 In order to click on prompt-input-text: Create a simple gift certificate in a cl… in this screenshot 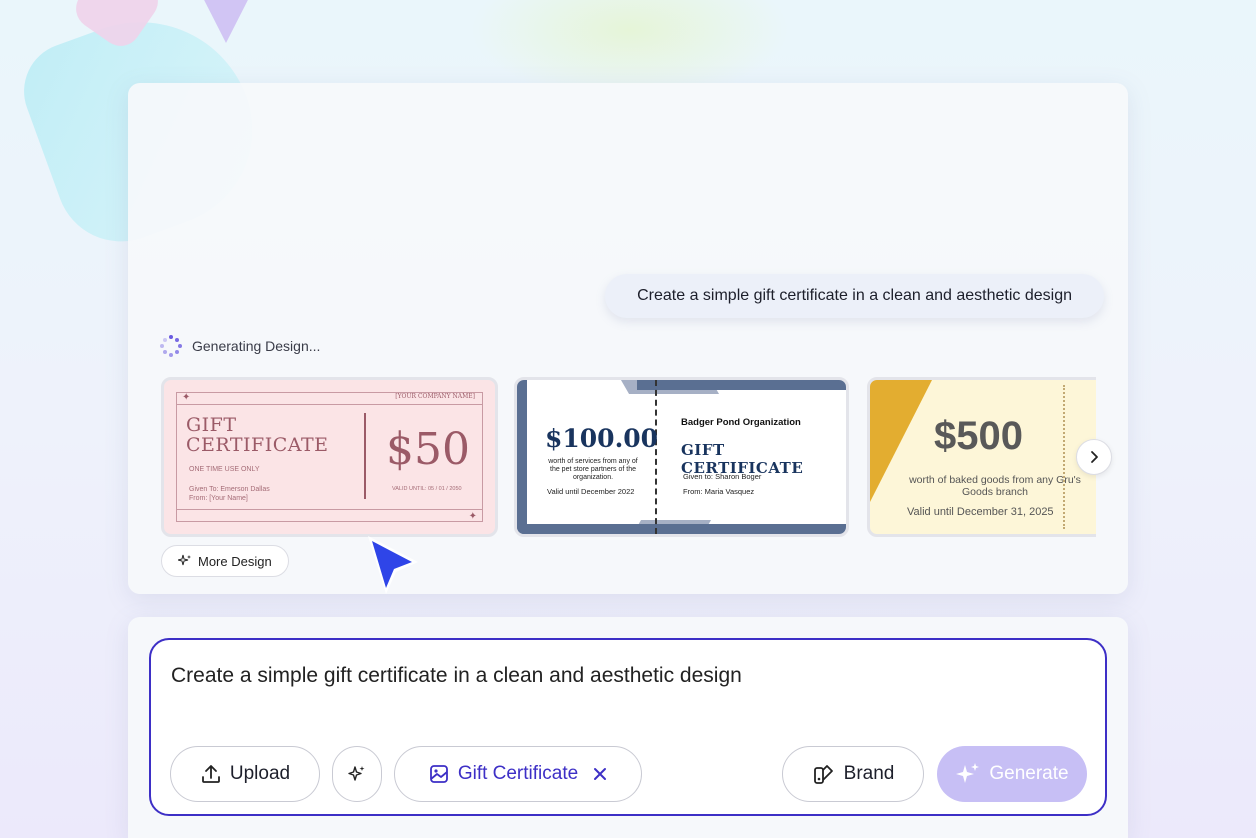, I will do `click(456, 676)`.